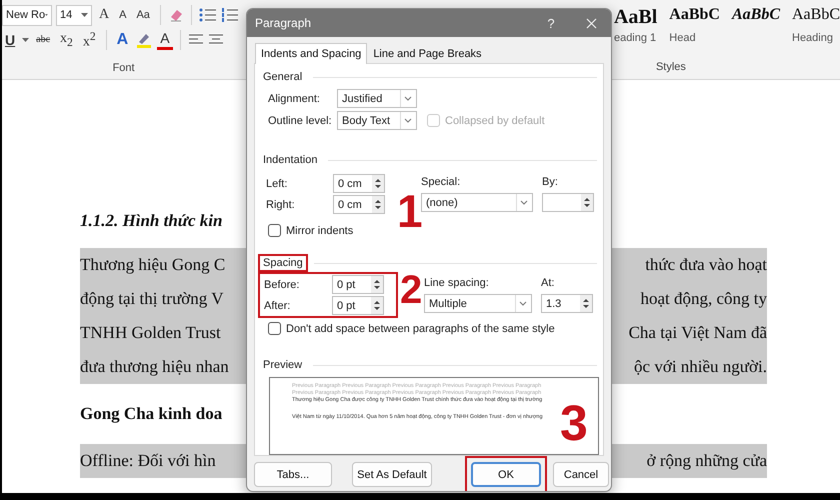 This screenshot has width=840, height=500. Describe the element at coordinates (152, 299) in the screenshot. I see `document-text: động tại thị trường V` at that location.